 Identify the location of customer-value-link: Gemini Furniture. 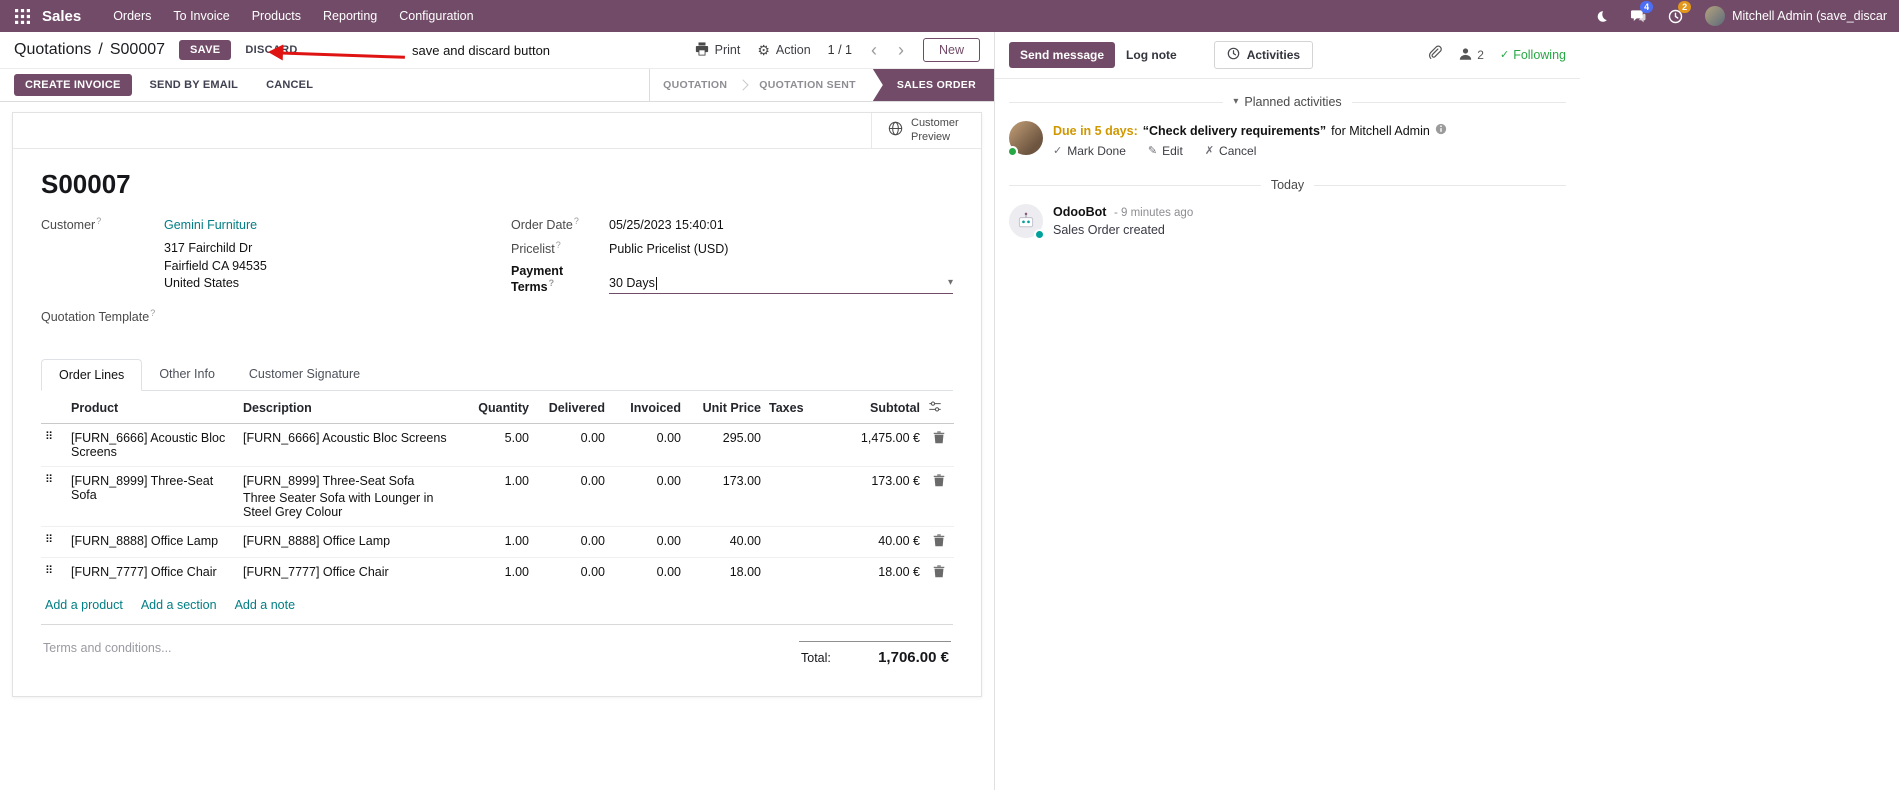
(210, 225).